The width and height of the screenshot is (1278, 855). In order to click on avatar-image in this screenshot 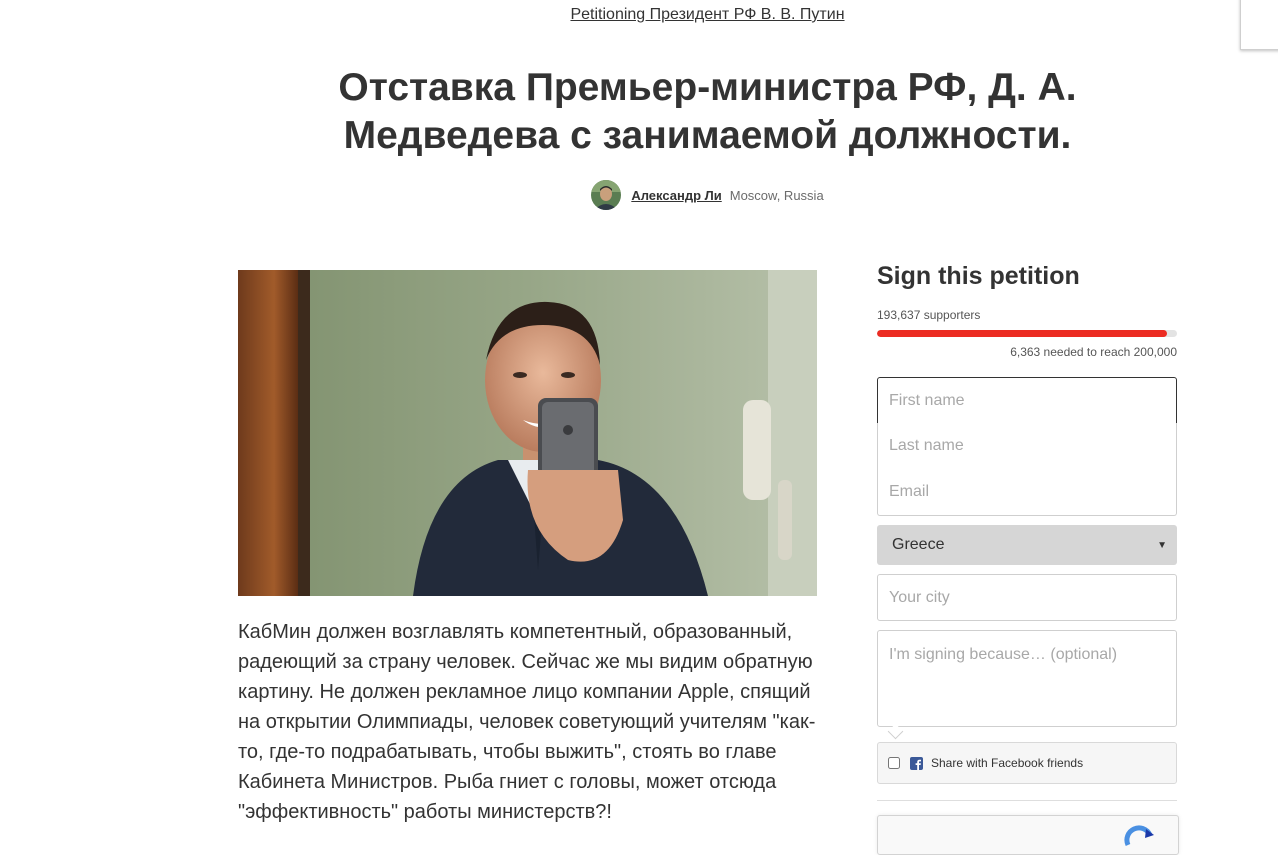, I will do `click(606, 195)`.